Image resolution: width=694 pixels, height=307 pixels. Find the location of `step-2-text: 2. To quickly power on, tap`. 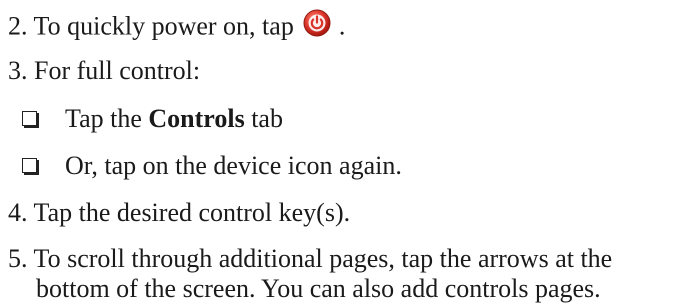

step-2-text: 2. To quickly power on, tap is located at coordinates (154, 26).